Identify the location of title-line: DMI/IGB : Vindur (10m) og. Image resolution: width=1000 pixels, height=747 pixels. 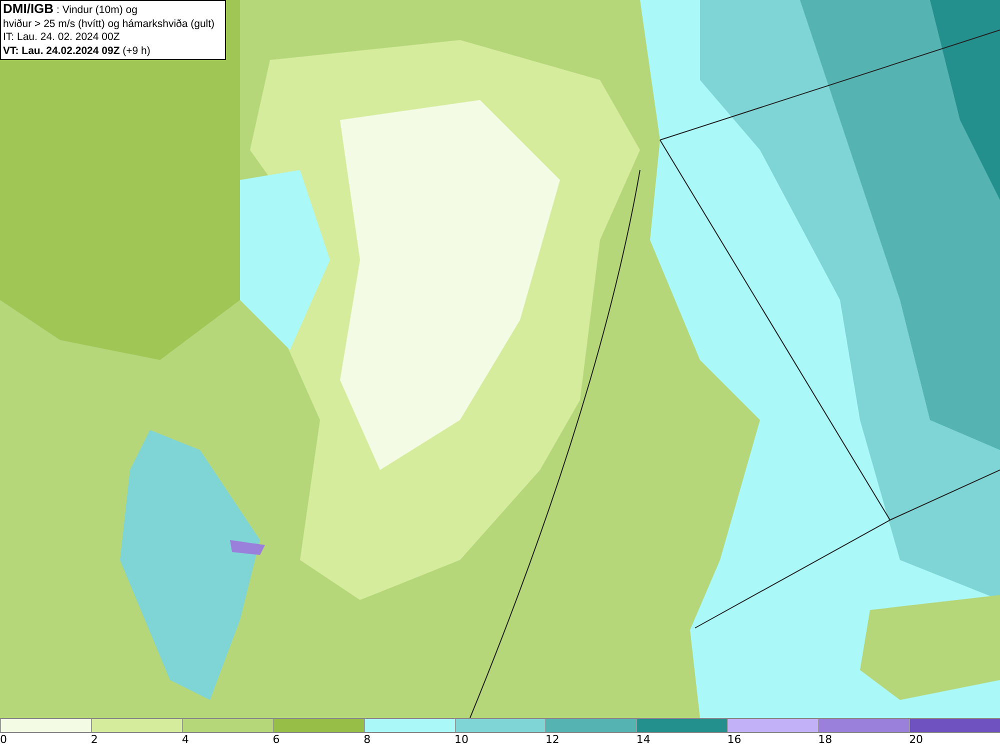
(70, 10).